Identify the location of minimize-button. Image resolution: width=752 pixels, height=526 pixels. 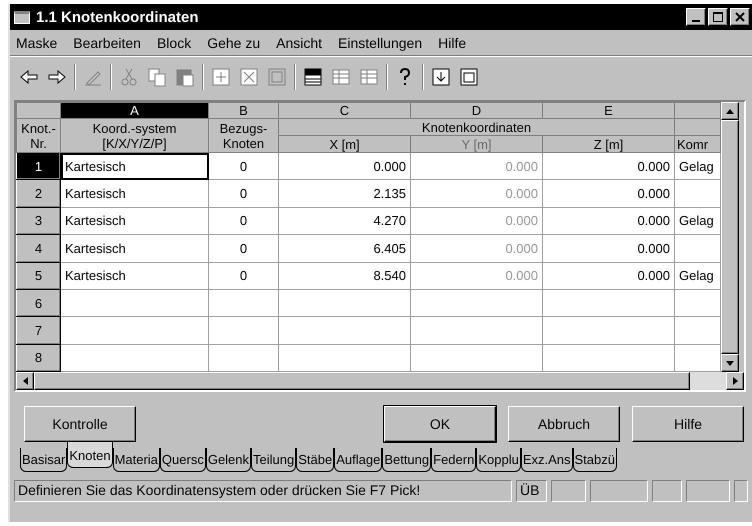
(696, 17).